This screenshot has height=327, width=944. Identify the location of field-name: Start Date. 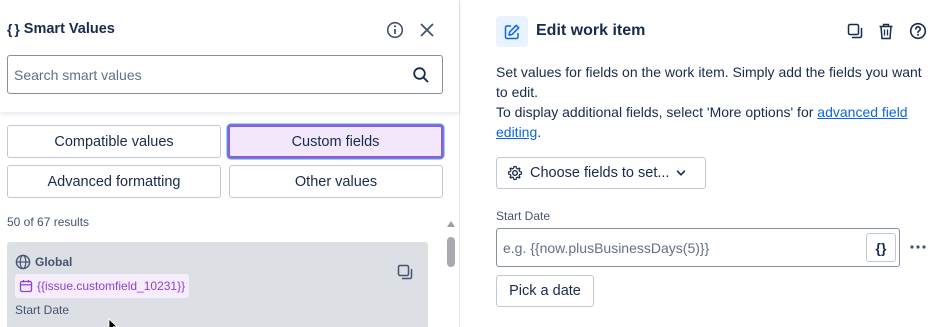
(42, 310).